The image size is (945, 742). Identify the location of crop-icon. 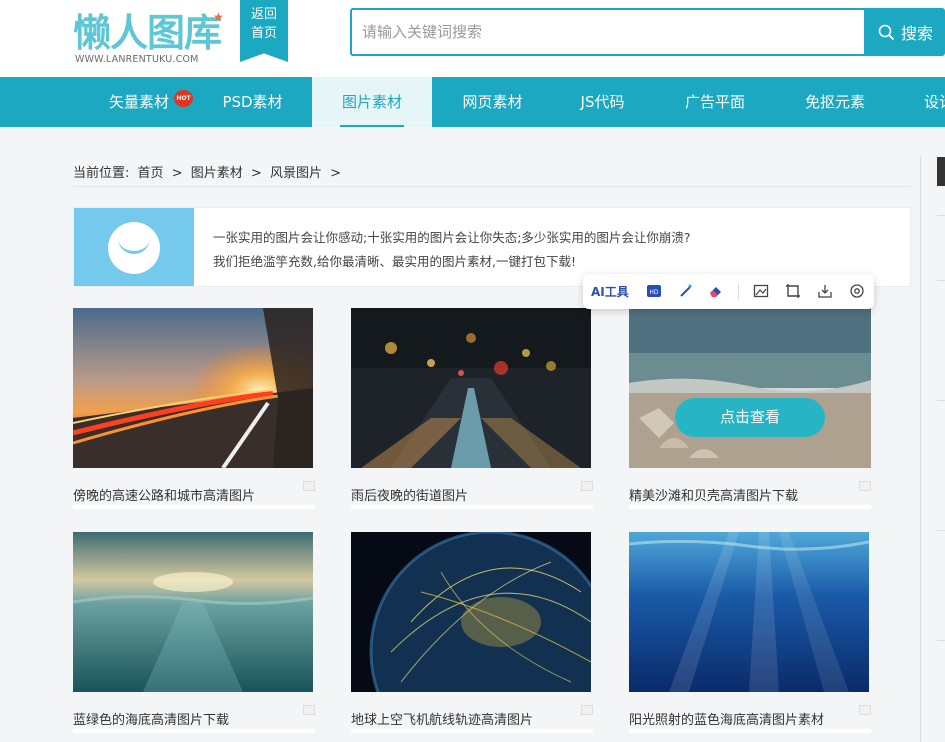
(793, 291).